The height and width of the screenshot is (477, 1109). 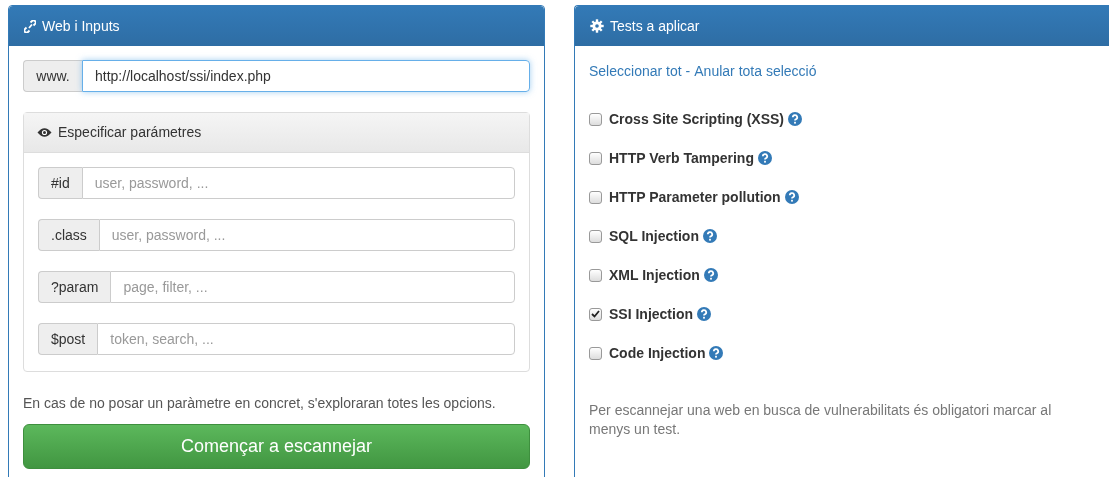 I want to click on test-label: Code Injection, so click(x=657, y=353).